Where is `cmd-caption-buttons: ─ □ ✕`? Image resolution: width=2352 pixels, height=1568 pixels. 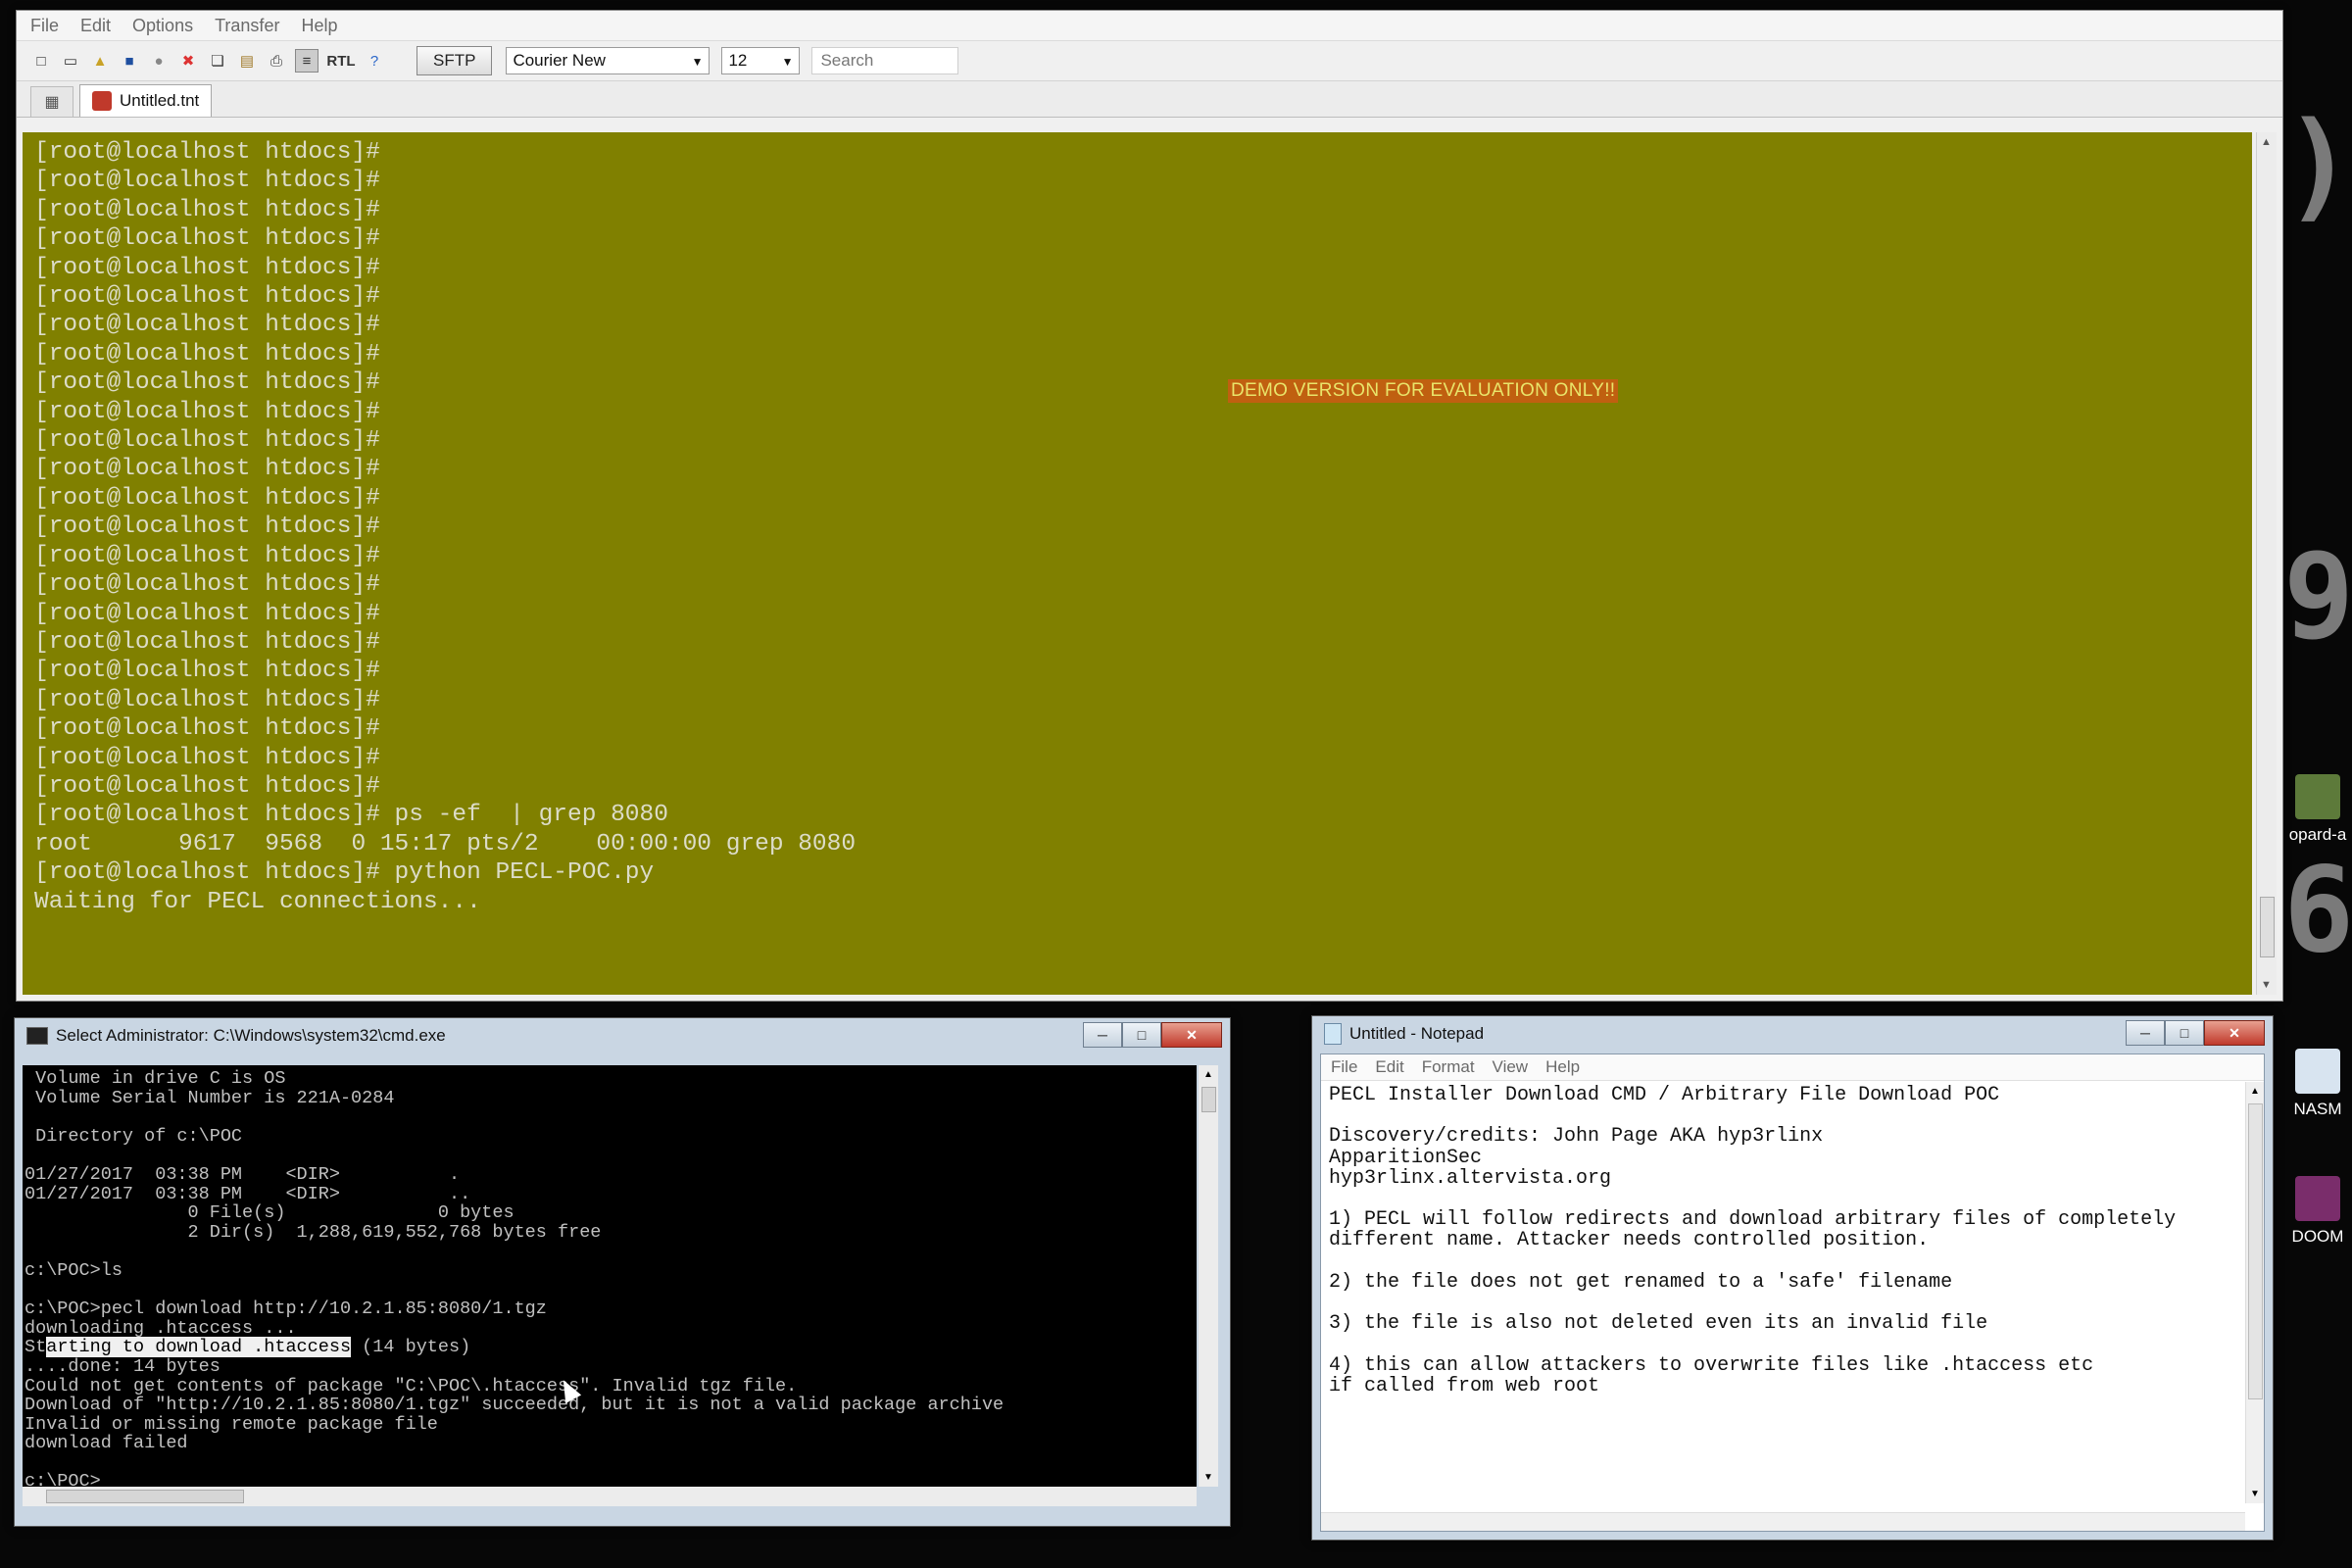
cmd-caption-buttons: ─ □ ✕ is located at coordinates (1152, 1035).